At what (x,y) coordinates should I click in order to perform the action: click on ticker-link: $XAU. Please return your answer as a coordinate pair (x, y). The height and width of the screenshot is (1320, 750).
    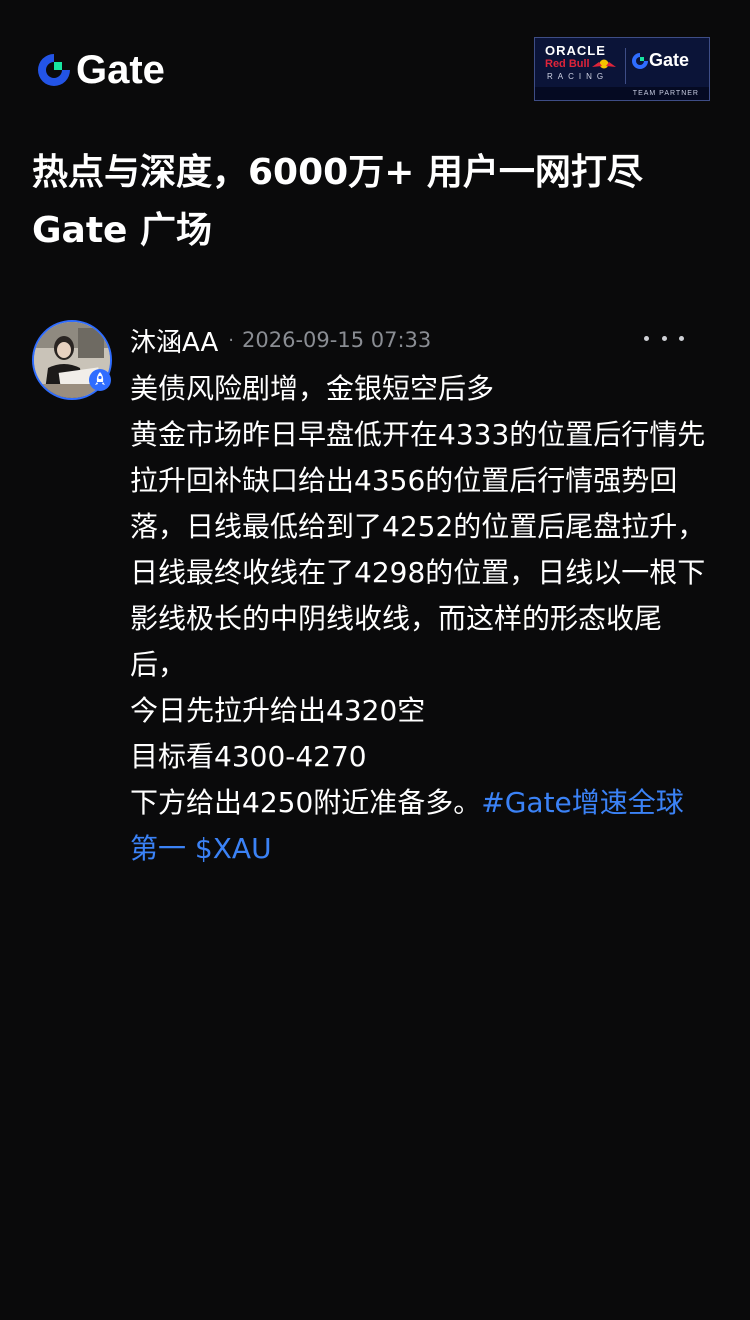
    Looking at the image, I should click on (233, 848).